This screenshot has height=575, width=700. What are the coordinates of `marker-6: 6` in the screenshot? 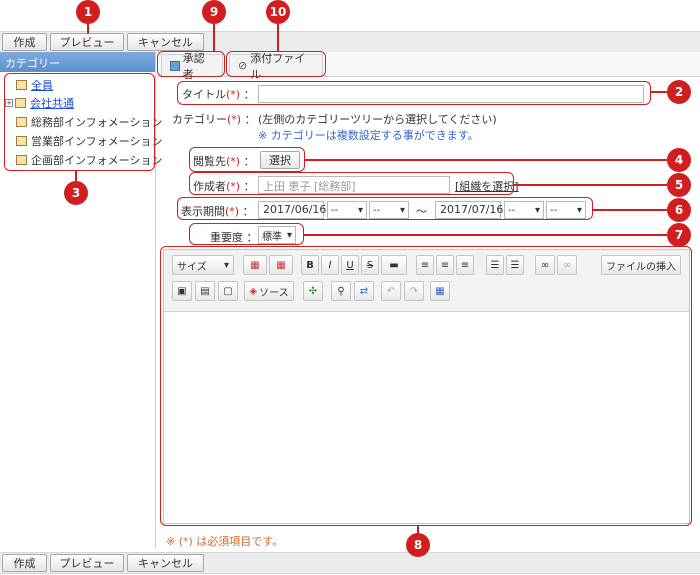 It's located at (679, 210).